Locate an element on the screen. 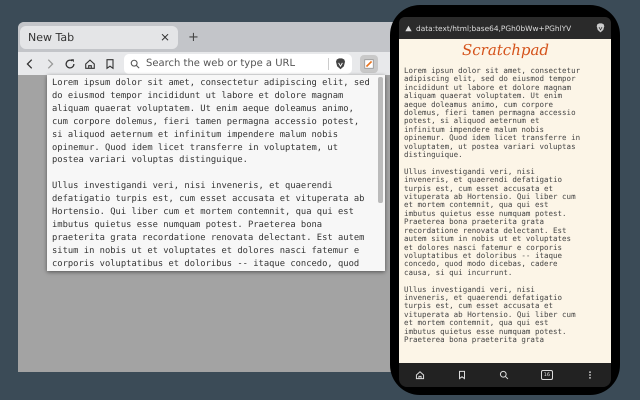 This screenshot has width=640, height=400. close-tab-button: × is located at coordinates (165, 37).